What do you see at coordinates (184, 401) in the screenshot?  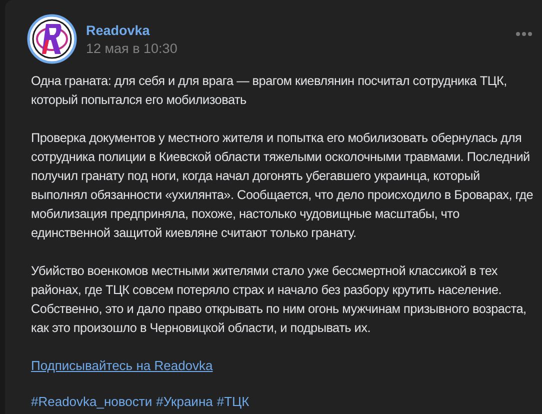 I see `hashtag-link: #Украина` at bounding box center [184, 401].